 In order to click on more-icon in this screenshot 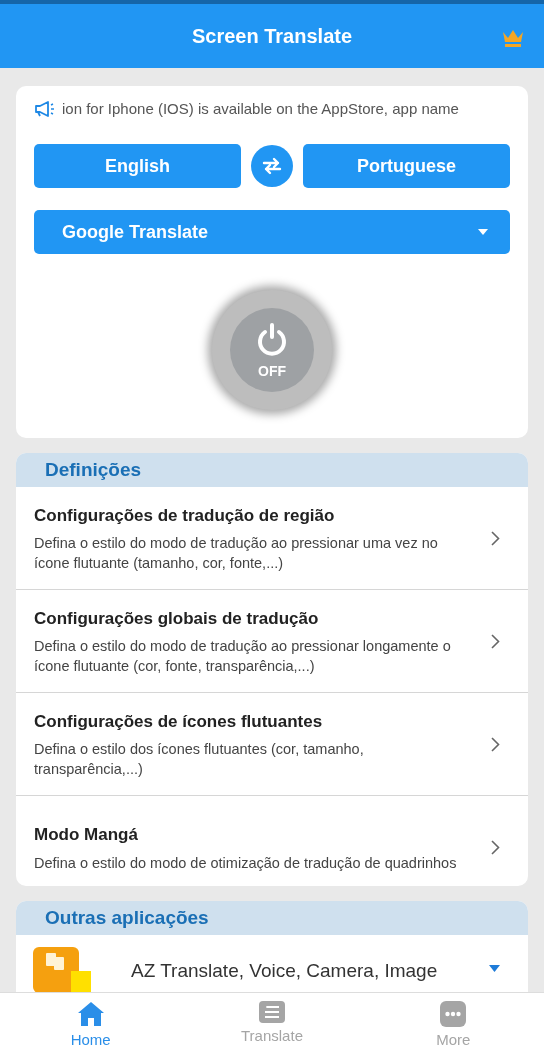, I will do `click(453, 1014)`.